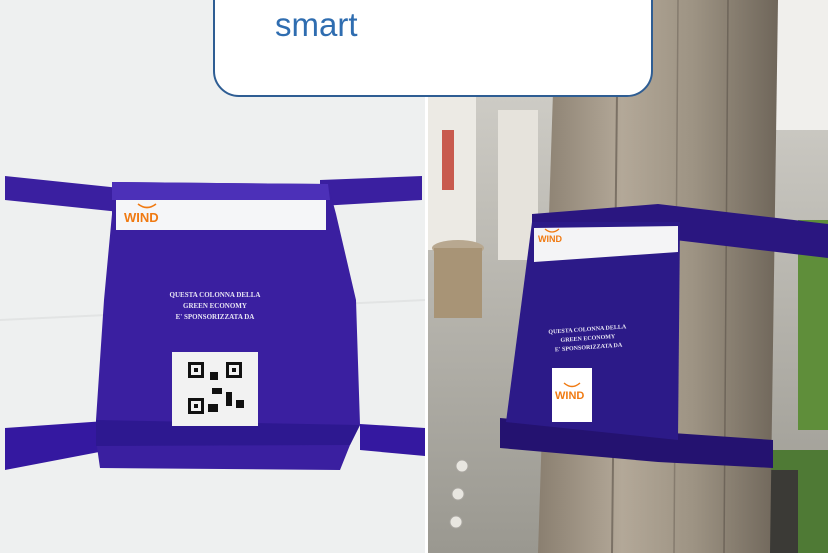 Image resolution: width=828 pixels, height=553 pixels. Describe the element at coordinates (316, 24) in the screenshot. I see `callout-text: smart` at that location.